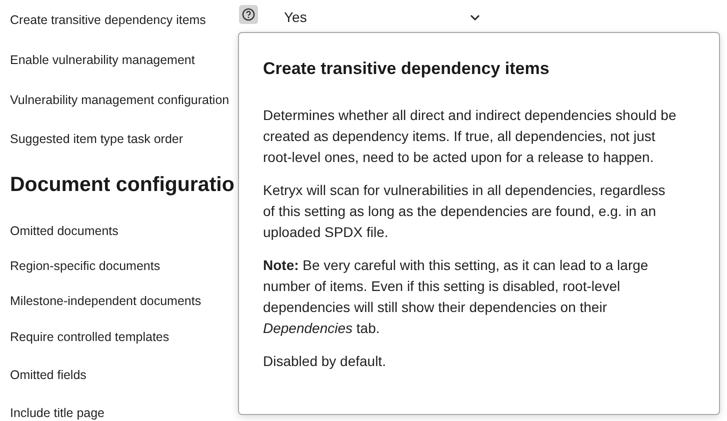 The width and height of the screenshot is (727, 421). Describe the element at coordinates (470, 136) in the screenshot. I see `popover-paragraph: Determines whether all direct and indirect dependencies should be created as dependency items. If true, all dependencies, not just root-level ones, need to be acted upon for a release to happen.` at that location.